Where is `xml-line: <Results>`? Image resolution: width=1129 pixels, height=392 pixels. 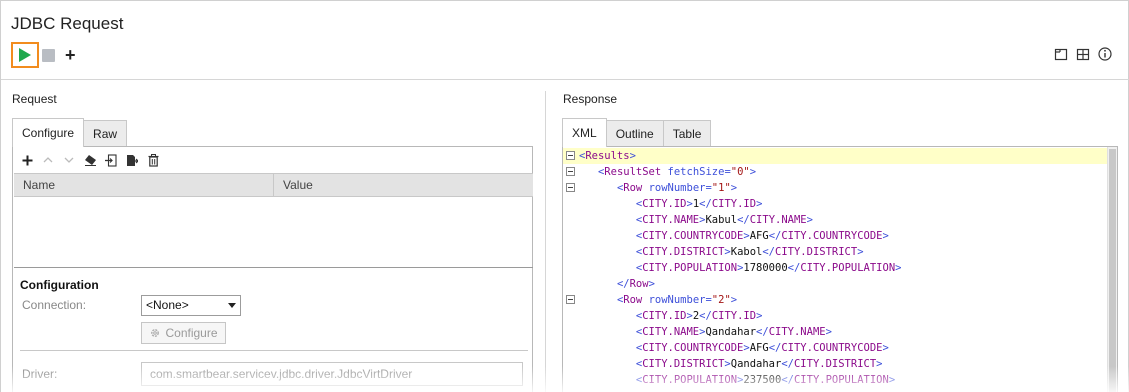
xml-line: <Results> is located at coordinates (835, 156).